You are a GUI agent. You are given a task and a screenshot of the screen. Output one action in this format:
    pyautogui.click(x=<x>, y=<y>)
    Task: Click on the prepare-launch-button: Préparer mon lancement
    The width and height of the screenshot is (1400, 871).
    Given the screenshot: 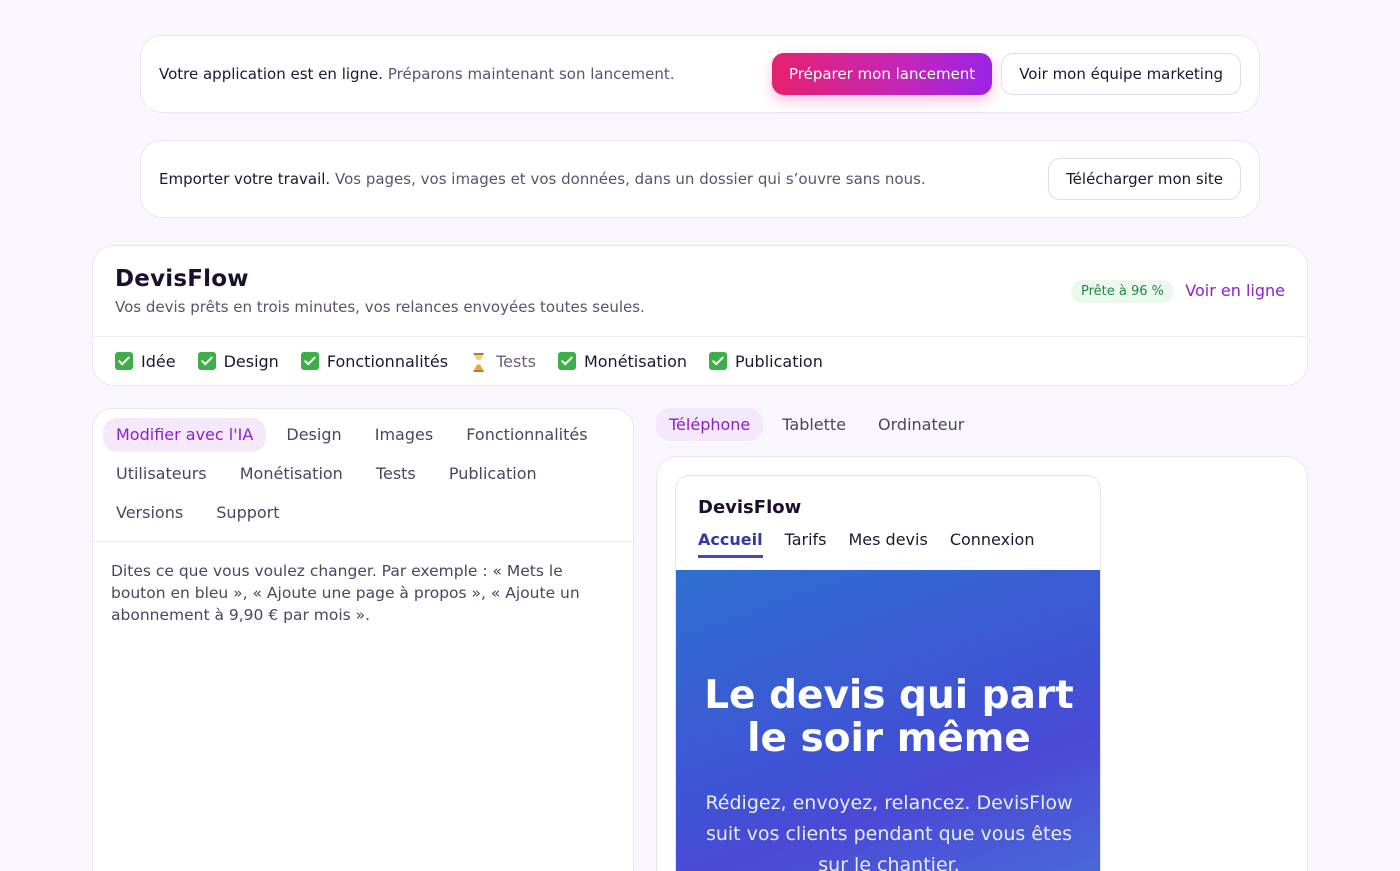 What is the action you would take?
    pyautogui.click(x=882, y=74)
    